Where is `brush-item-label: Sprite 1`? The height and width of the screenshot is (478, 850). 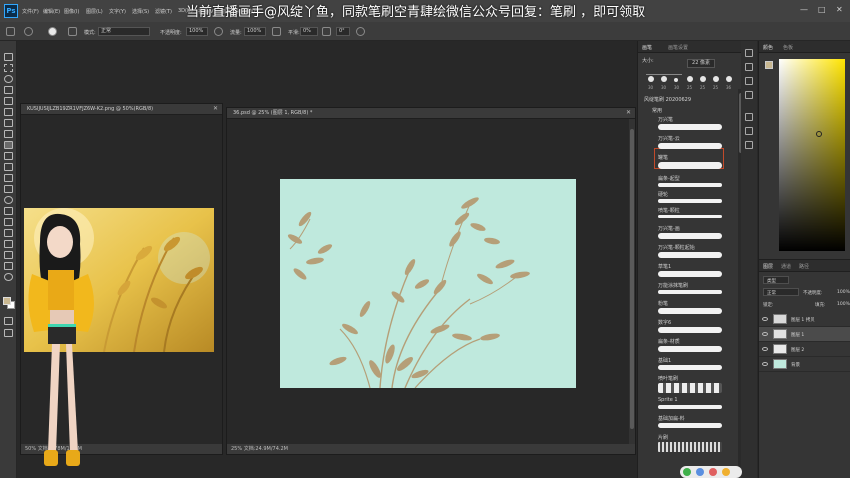
brush-item-label: Sprite 1 is located at coordinates (668, 400).